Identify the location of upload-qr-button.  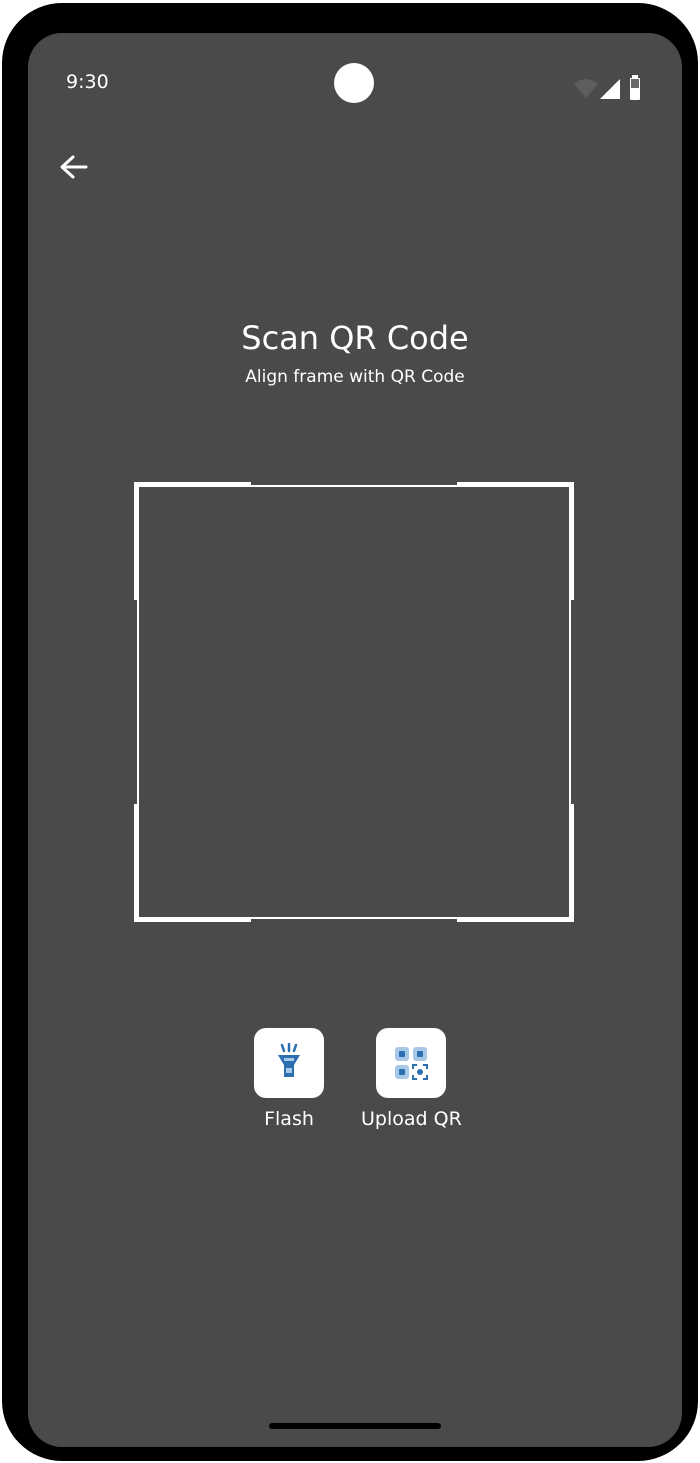
(411, 1063).